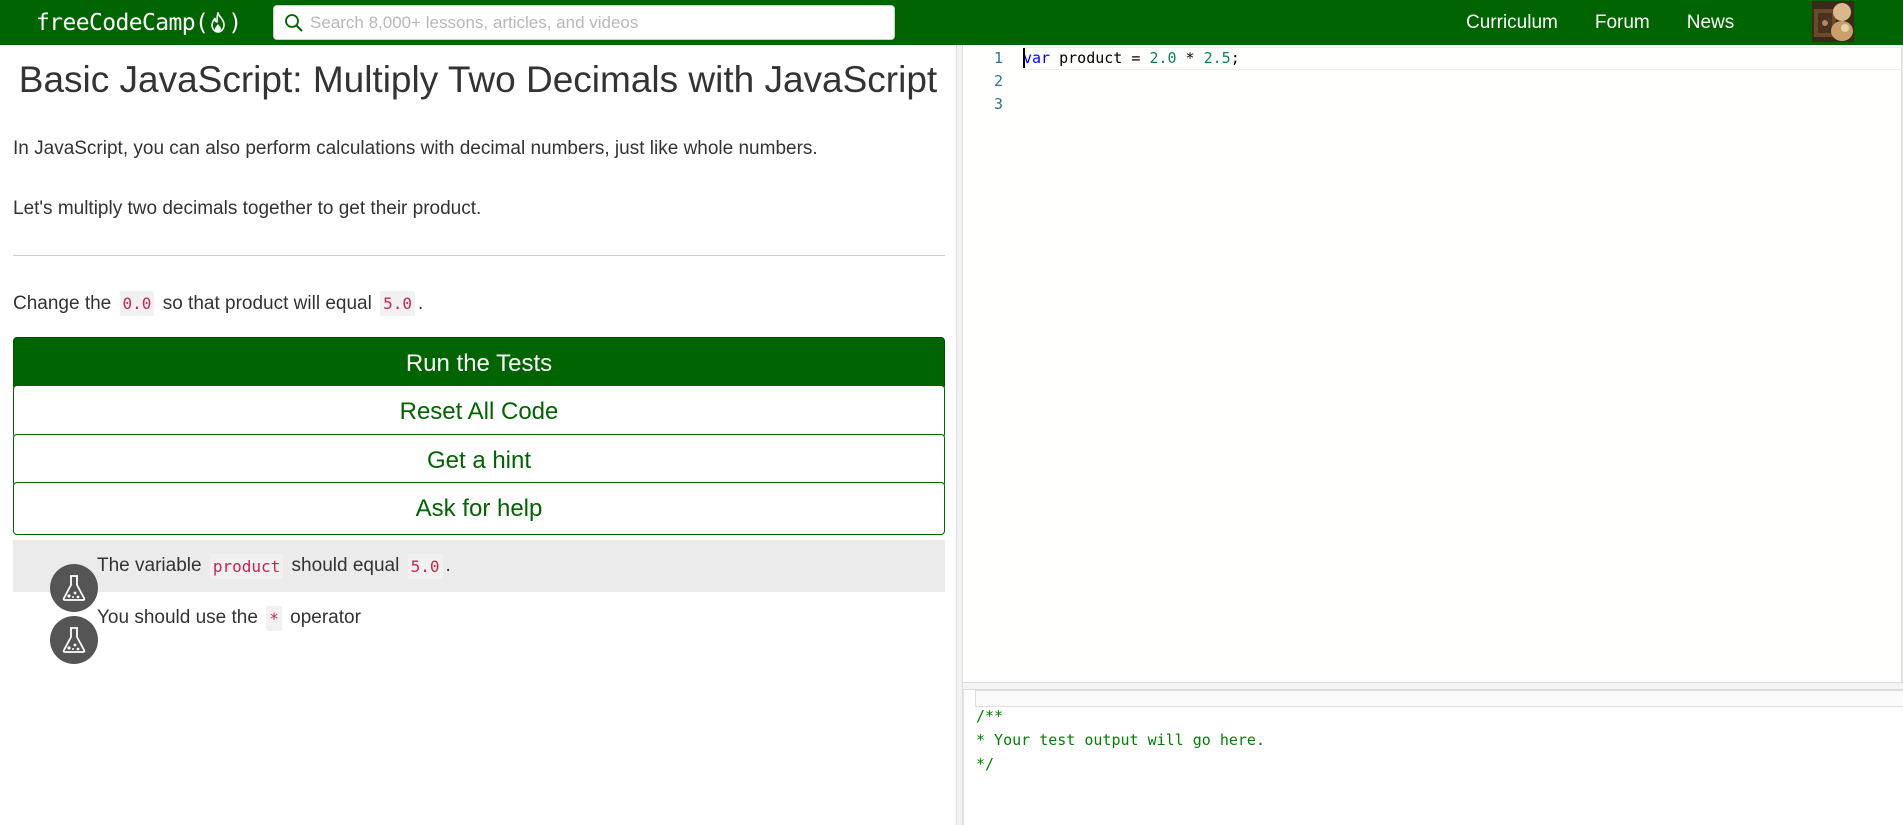 The width and height of the screenshot is (1903, 825). What do you see at coordinates (1622, 23) in the screenshot?
I see `nav-link-forum: Forum` at bounding box center [1622, 23].